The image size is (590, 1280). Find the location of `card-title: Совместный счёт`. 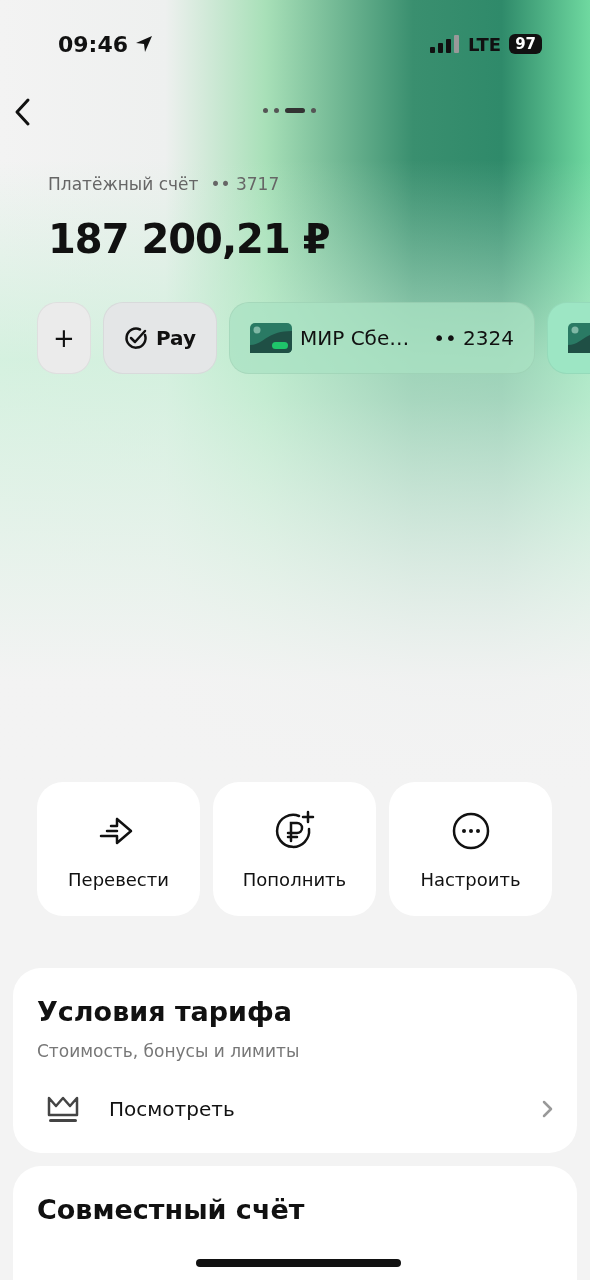

card-title: Совместный счёт is located at coordinates (171, 1209).